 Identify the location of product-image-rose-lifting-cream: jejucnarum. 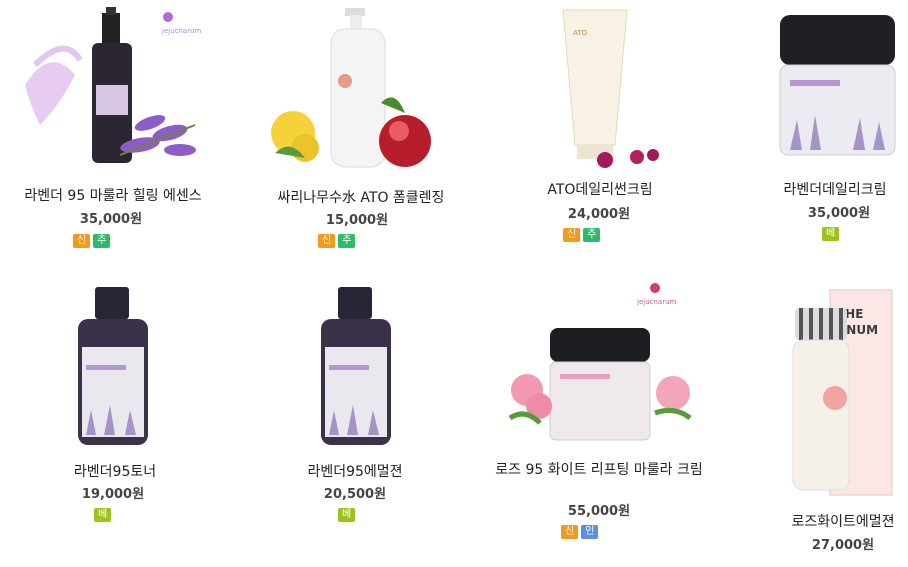
(600, 364).